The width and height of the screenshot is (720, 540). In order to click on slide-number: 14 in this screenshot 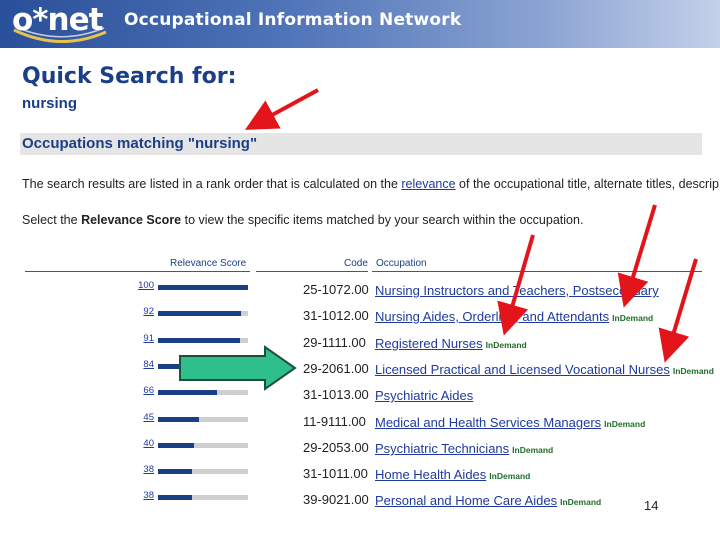, I will do `click(651, 505)`.